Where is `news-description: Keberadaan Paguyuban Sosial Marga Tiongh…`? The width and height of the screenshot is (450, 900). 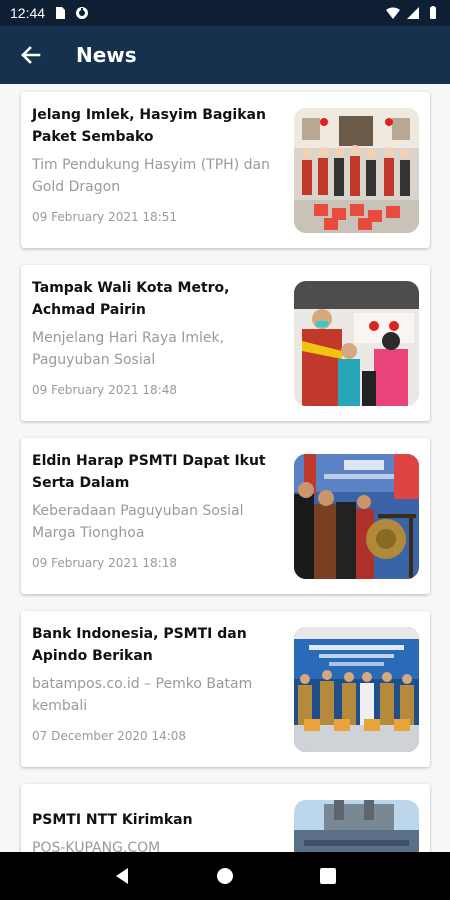
news-description: Keberadaan Paguyuban Sosial Marga Tiongh… is located at coordinates (138, 522).